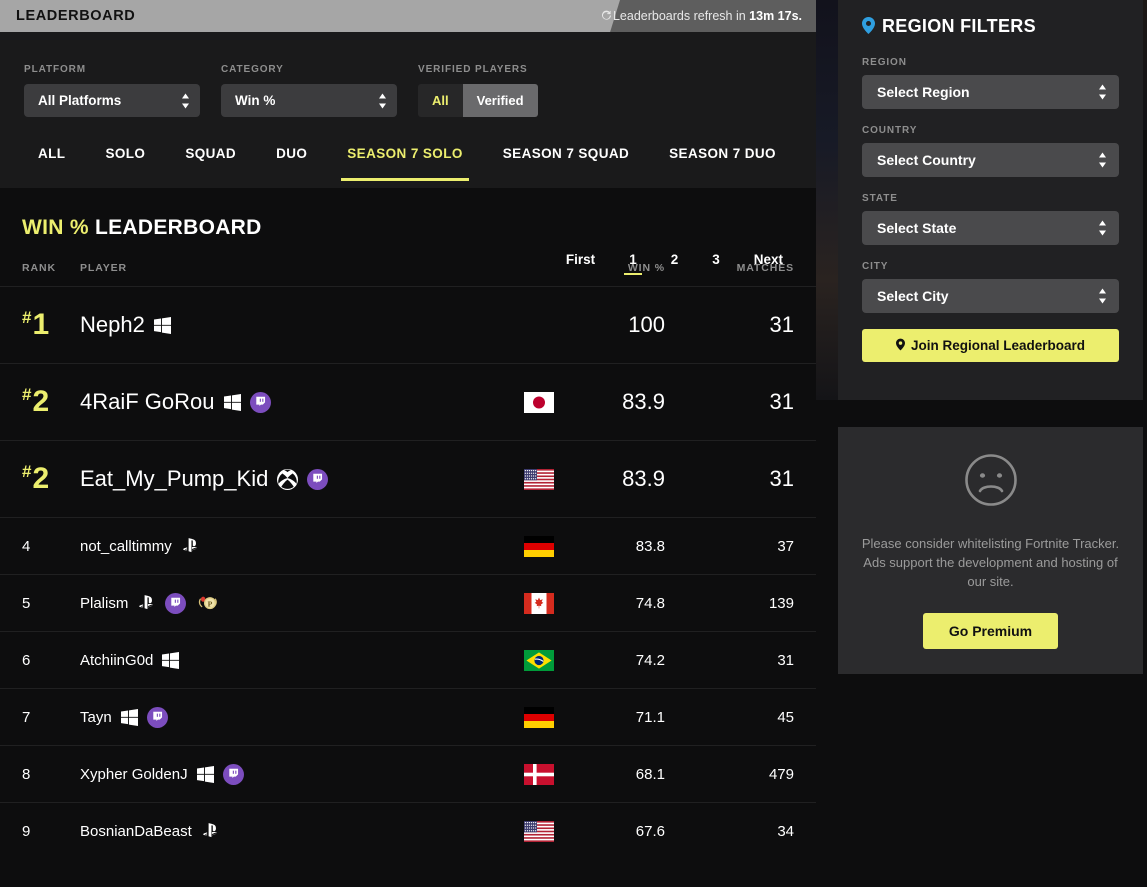 This screenshot has width=1147, height=887. I want to click on table-row: #2 Eat_My_Pump_Kid 83.9 31, so click(408, 478).